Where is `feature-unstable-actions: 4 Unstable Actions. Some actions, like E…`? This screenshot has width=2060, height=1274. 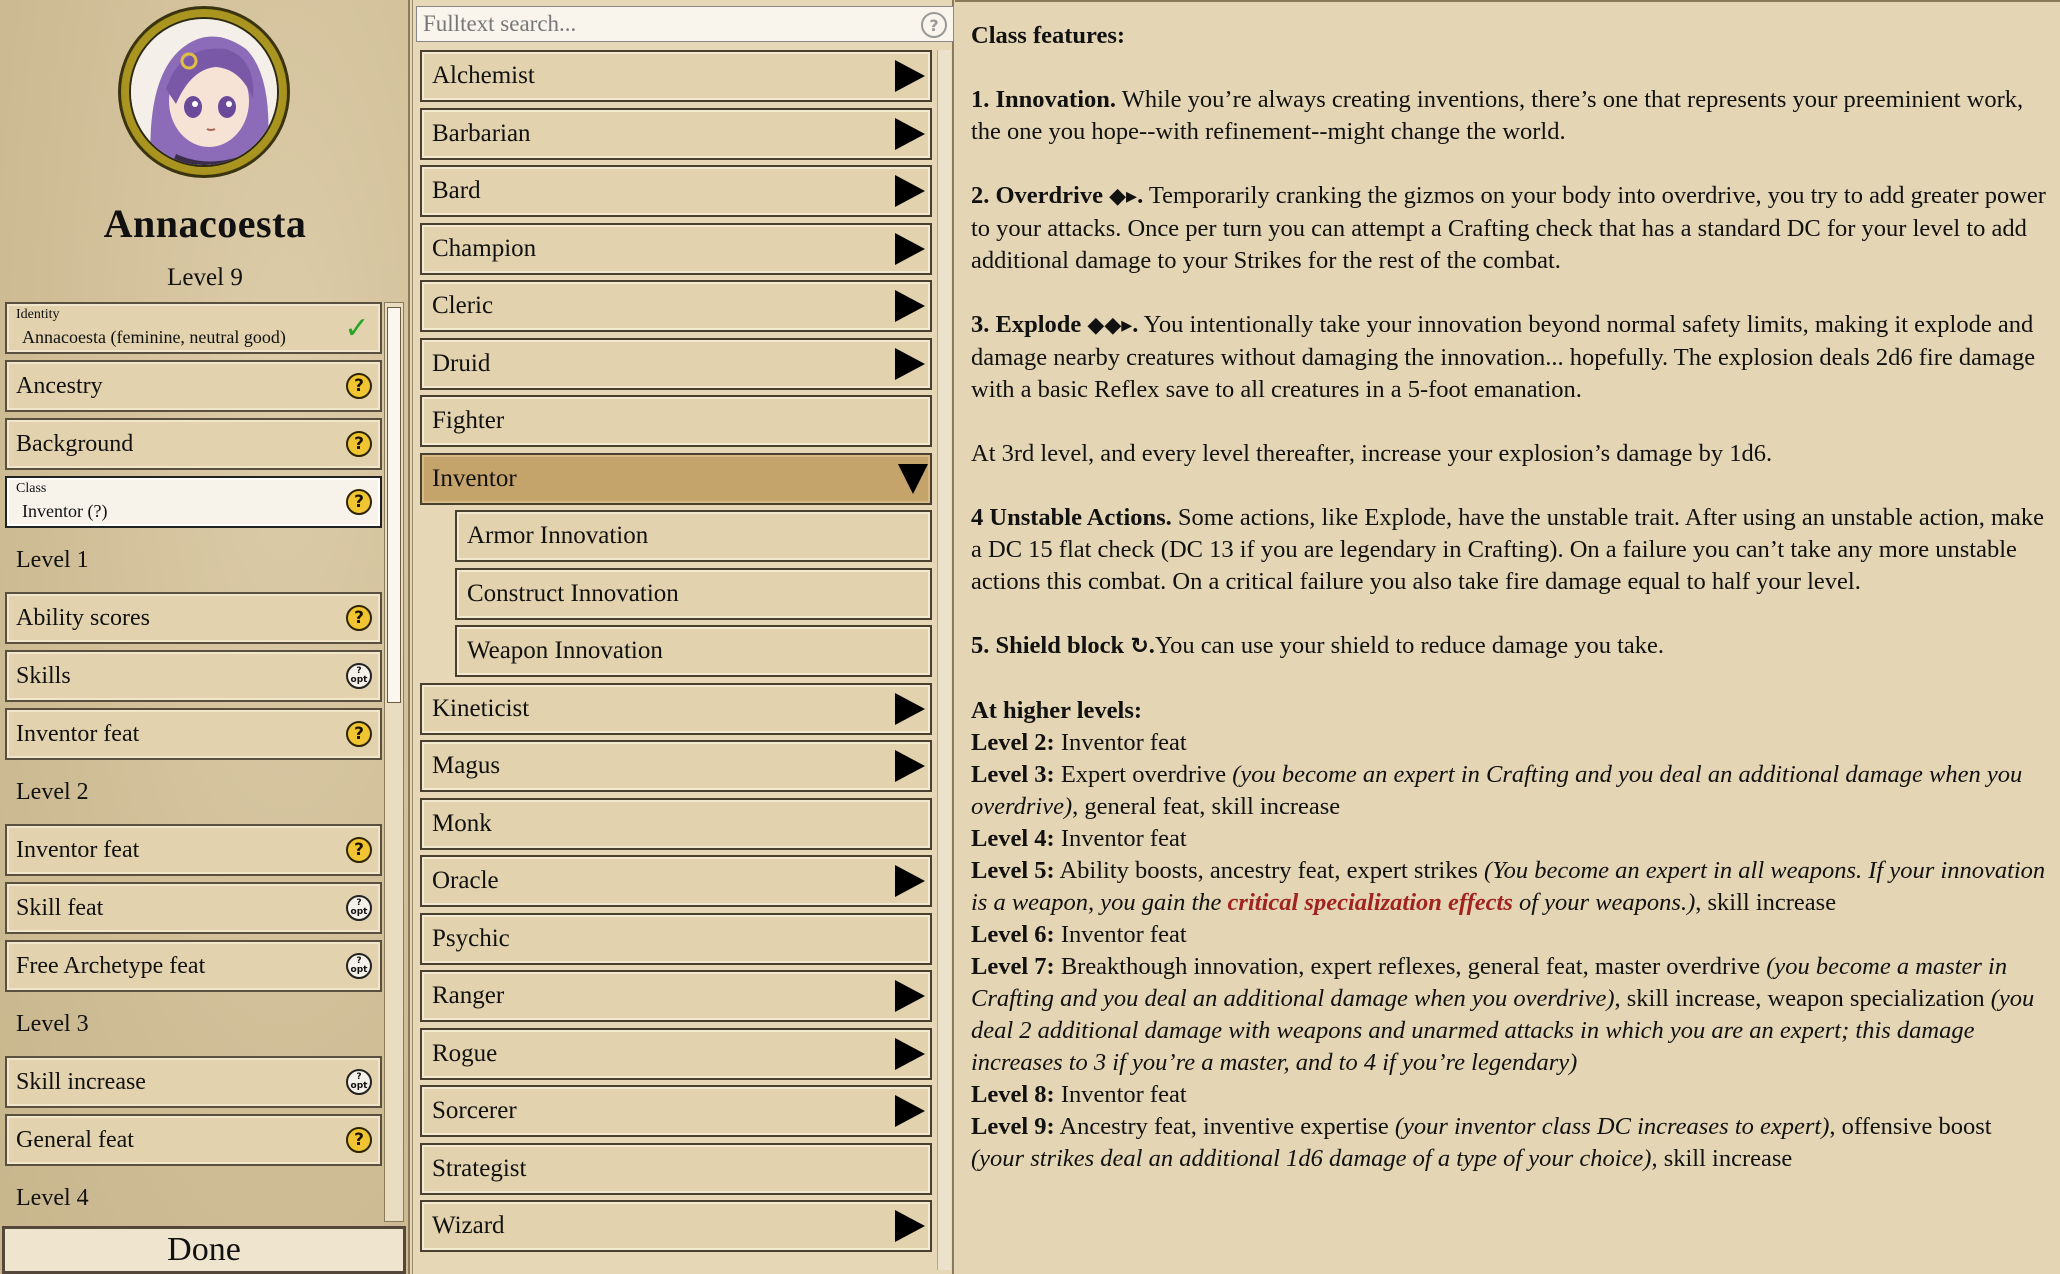
feature-unstable-actions: 4 Unstable Actions. Some actions, like E… is located at coordinates (1508, 550).